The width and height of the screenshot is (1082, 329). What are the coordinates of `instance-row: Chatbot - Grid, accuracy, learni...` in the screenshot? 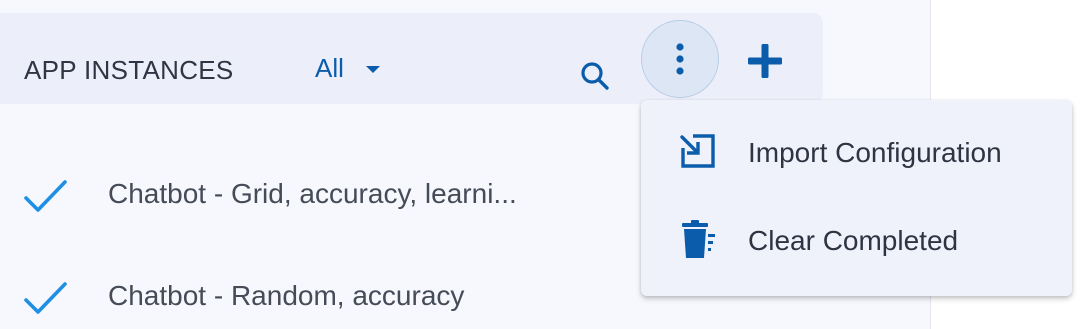 It's located at (310, 194).